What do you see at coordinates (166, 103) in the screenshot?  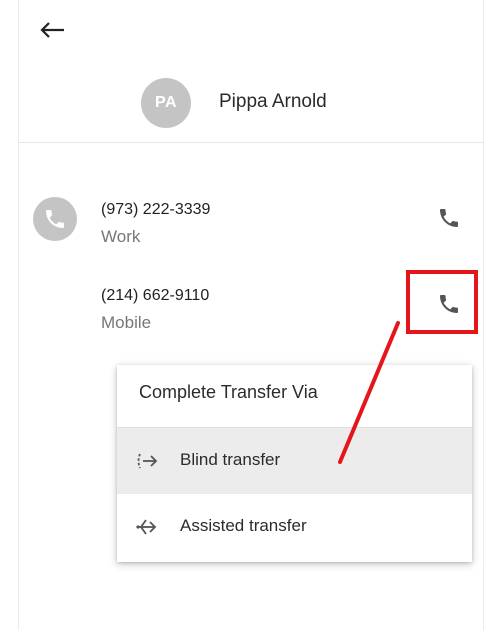 I see `avatar: PA` at bounding box center [166, 103].